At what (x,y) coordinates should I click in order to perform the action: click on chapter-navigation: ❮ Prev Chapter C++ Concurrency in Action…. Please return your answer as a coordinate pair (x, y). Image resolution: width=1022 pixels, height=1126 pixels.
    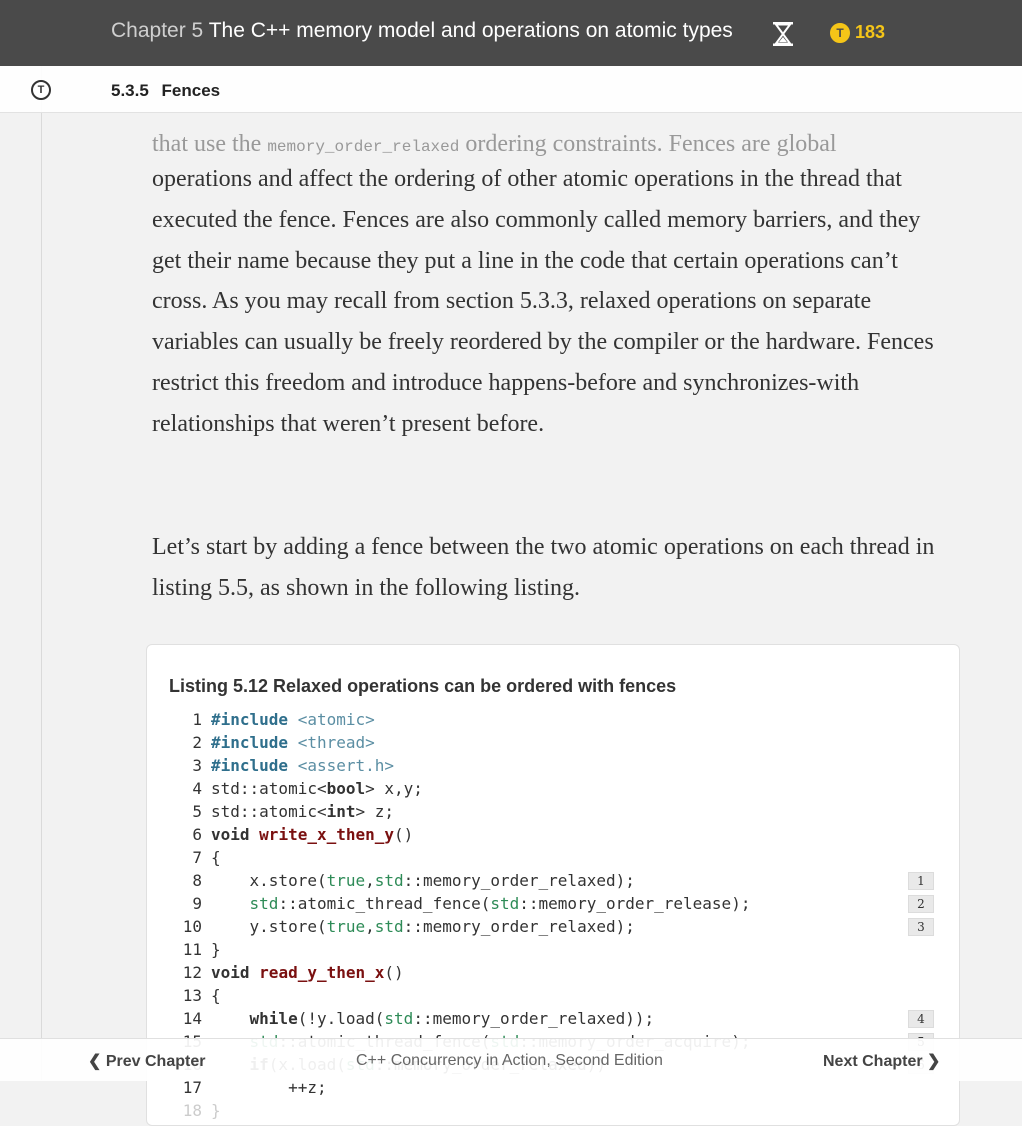
    Looking at the image, I should click on (511, 1059).